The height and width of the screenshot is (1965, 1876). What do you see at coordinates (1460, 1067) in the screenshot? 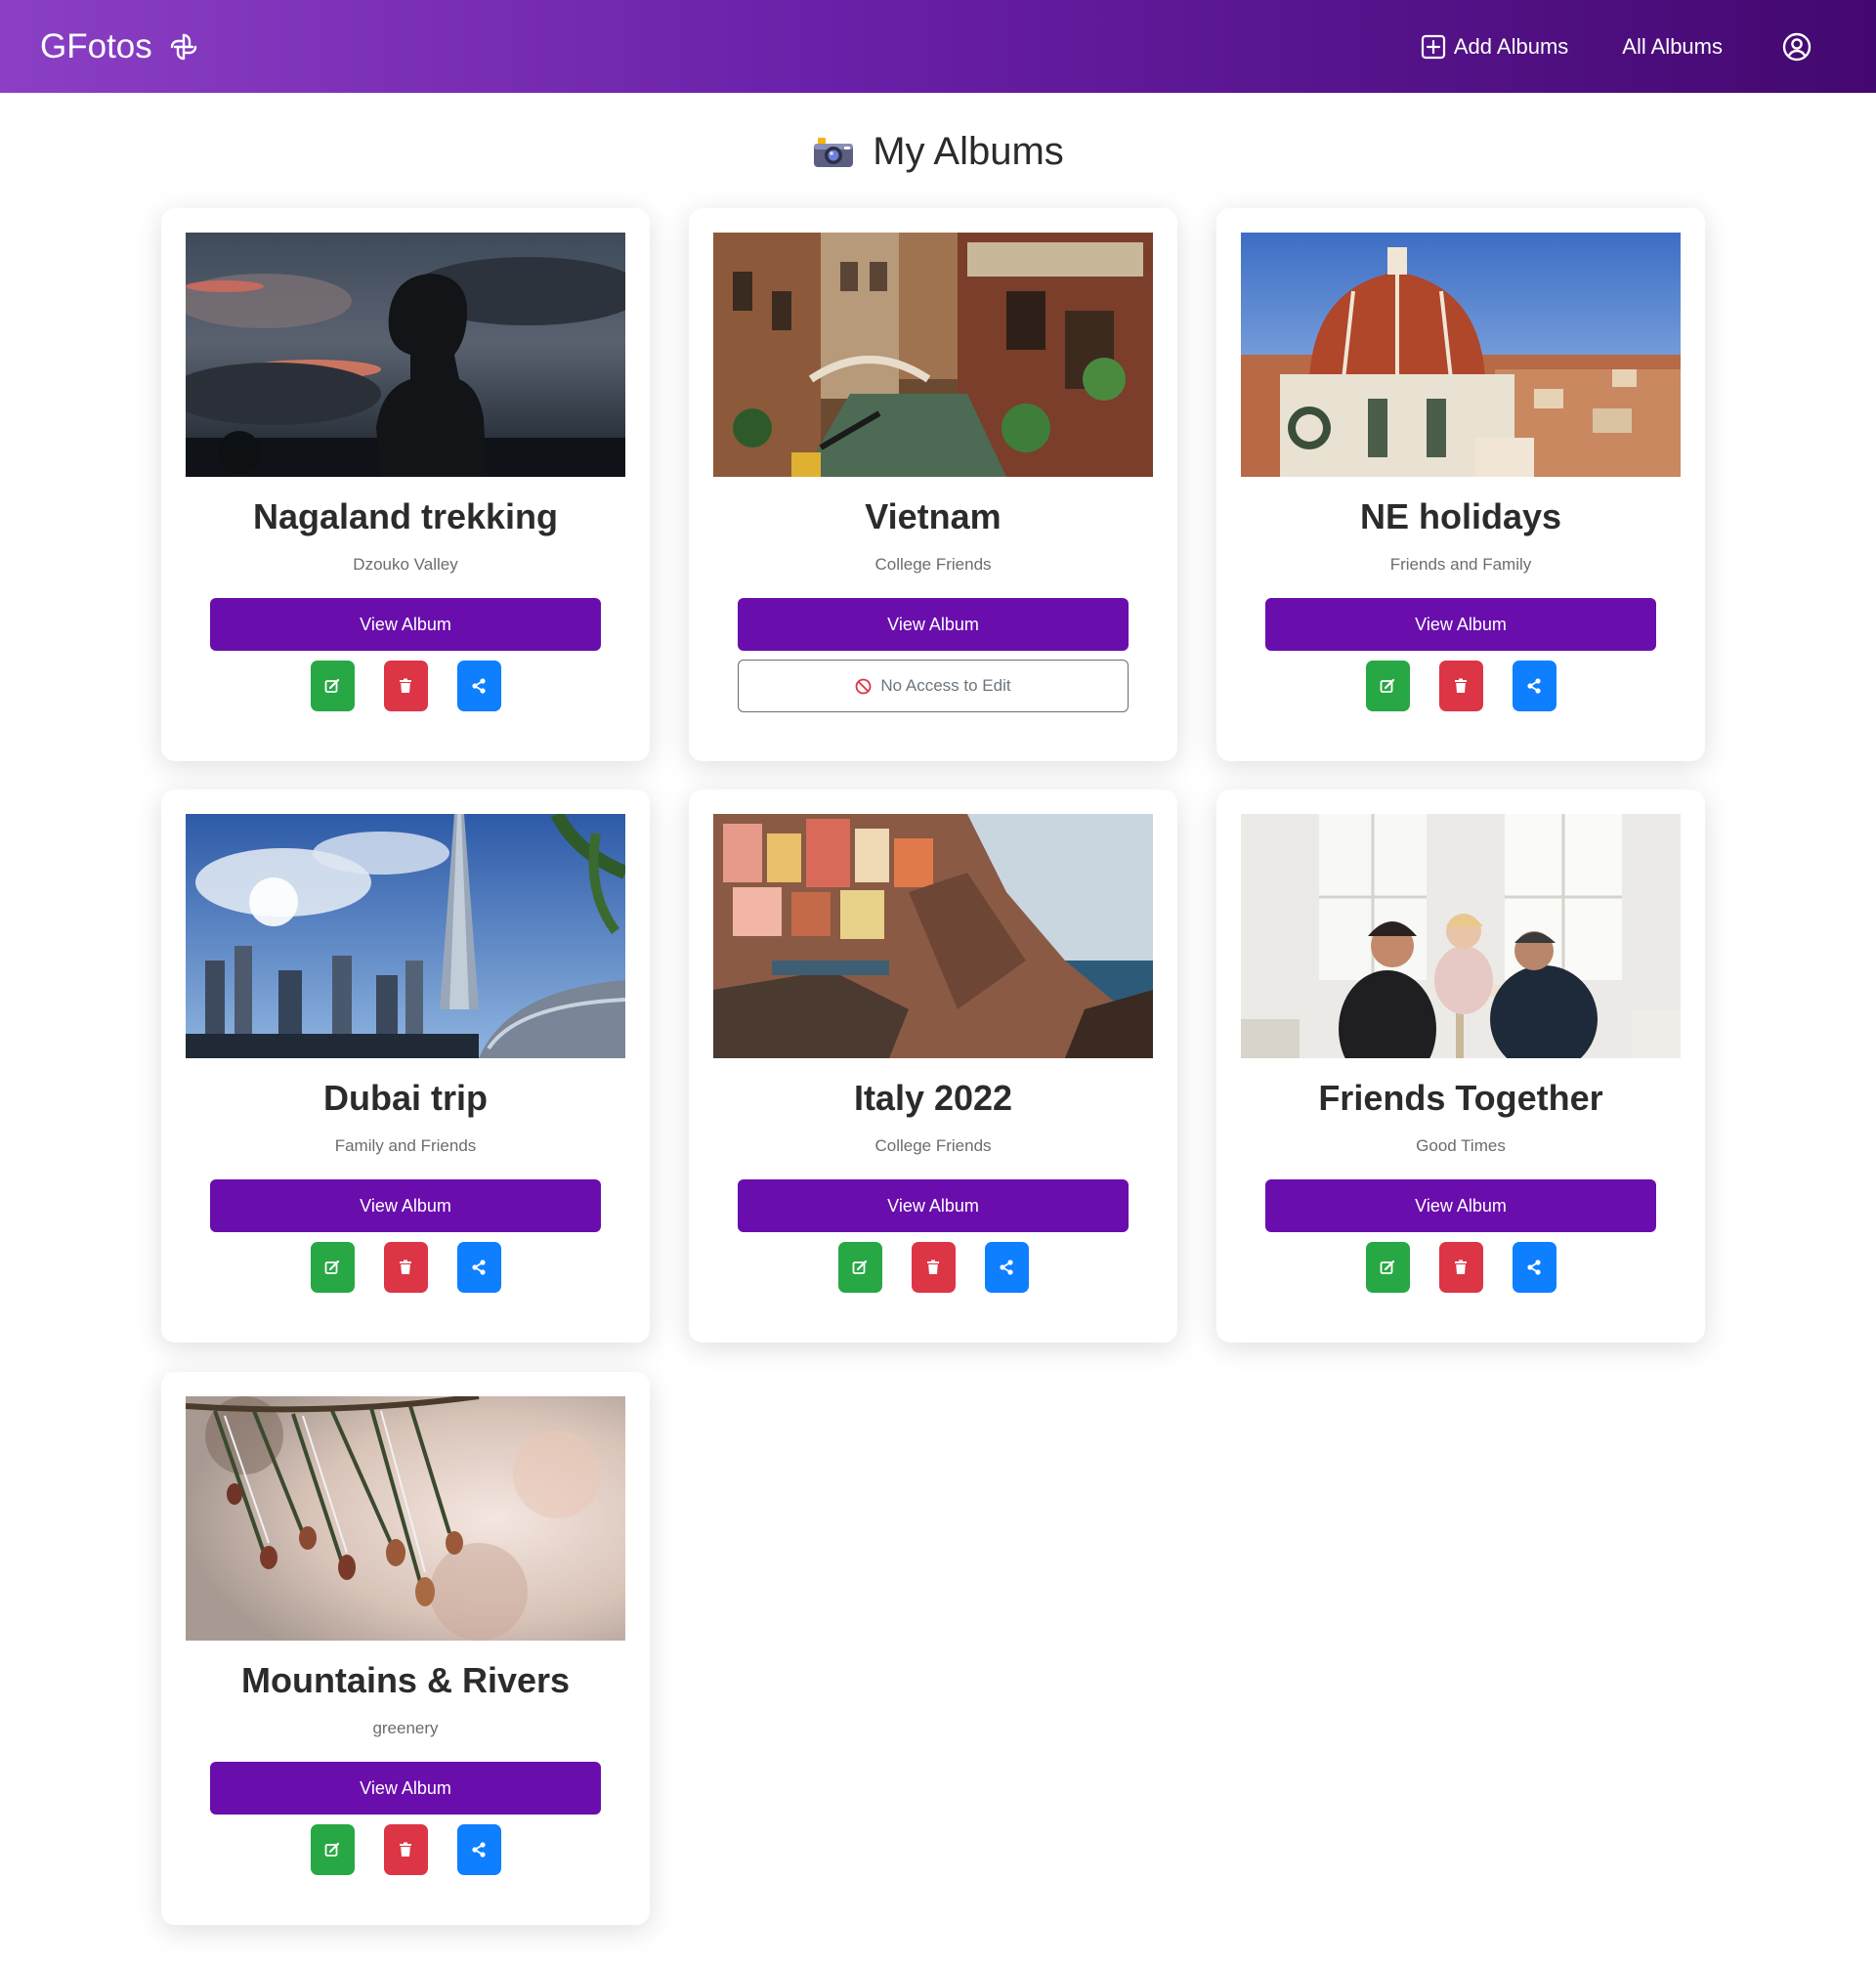
I see `album-card: Friends Together Good Times View Album` at bounding box center [1460, 1067].